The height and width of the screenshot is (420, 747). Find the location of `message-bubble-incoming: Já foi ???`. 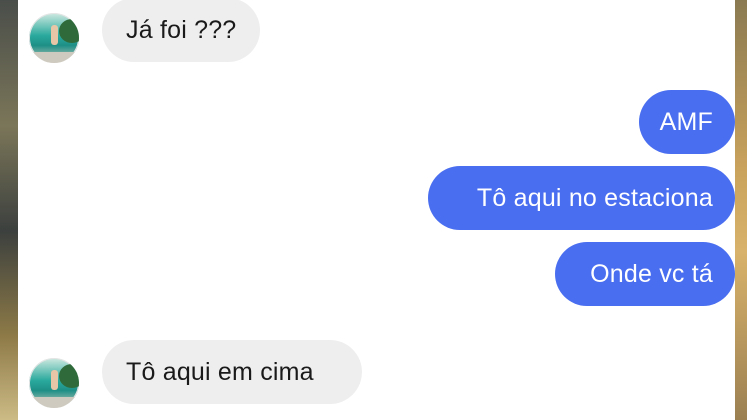

message-bubble-incoming: Já foi ??? is located at coordinates (181, 31).